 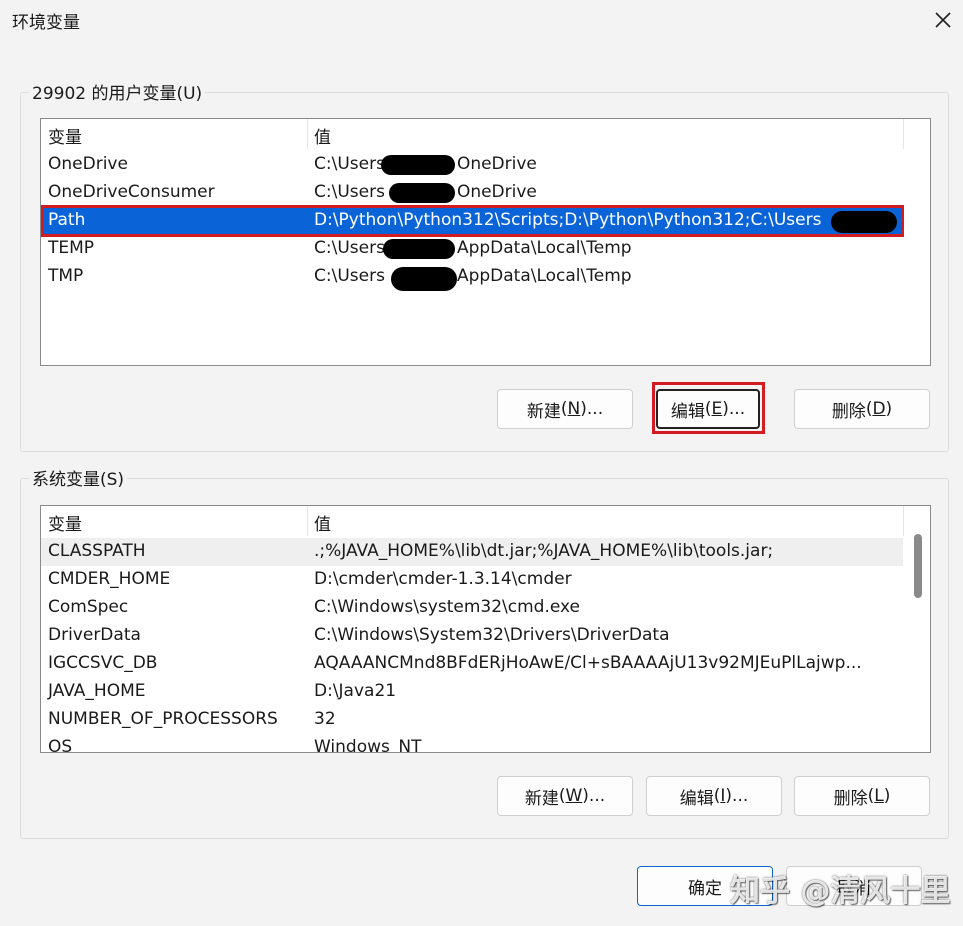 What do you see at coordinates (443, 579) in the screenshot?
I see `var-value: D:\cmder\cmder-1.3.14\cmder` at bounding box center [443, 579].